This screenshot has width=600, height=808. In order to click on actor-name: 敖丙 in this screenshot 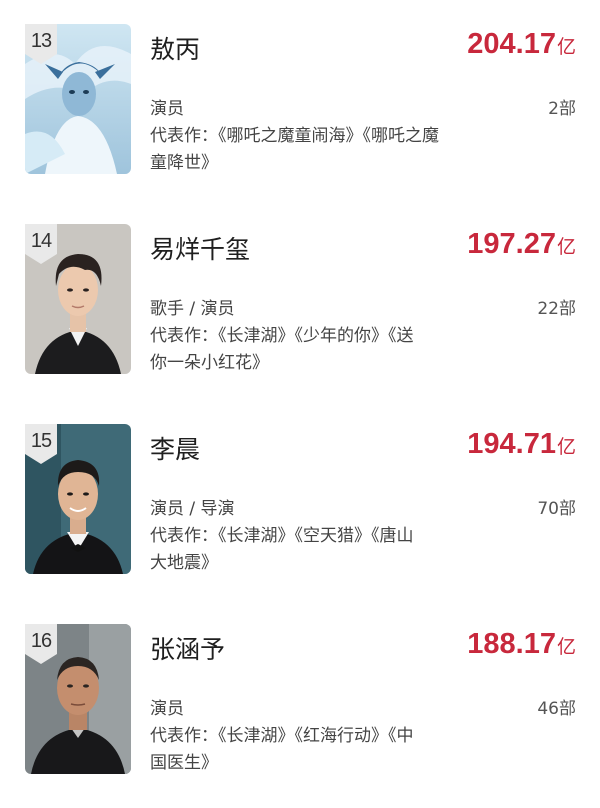, I will do `click(175, 48)`.